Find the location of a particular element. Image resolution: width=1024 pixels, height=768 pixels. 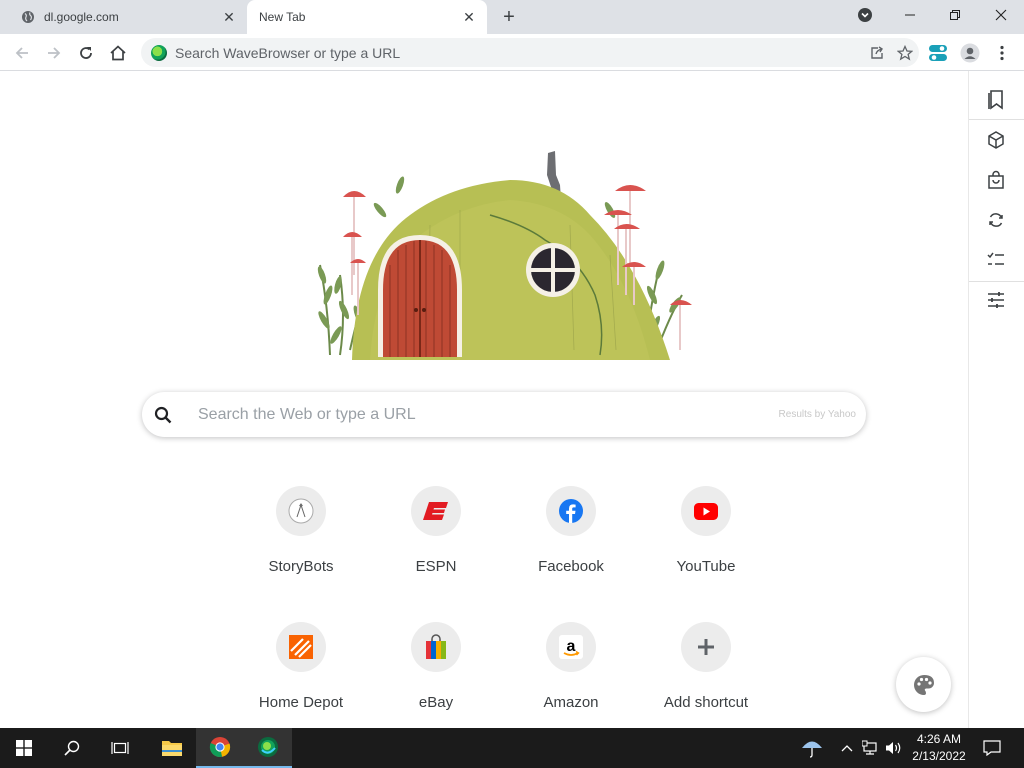

share-icon is located at coordinates (877, 52).